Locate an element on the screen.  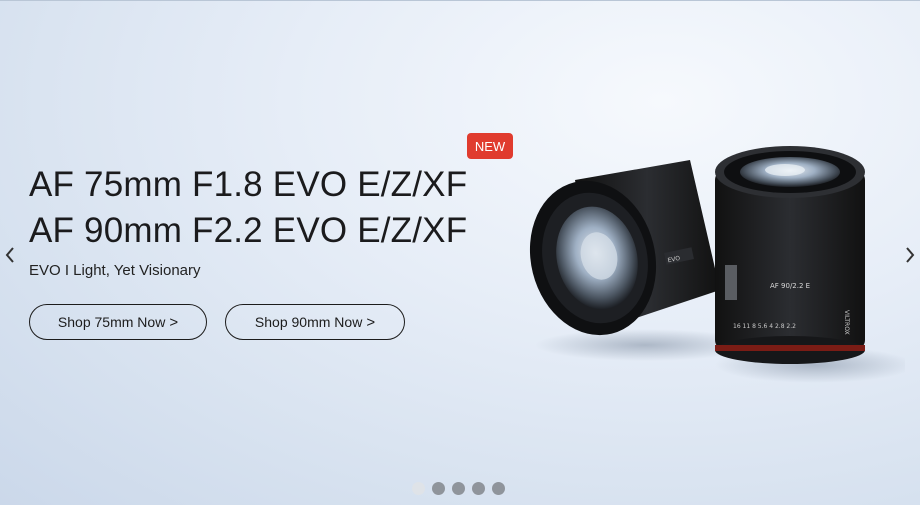
shop-90mm-label: Shop 90mm Now is located at coordinates (308, 322).